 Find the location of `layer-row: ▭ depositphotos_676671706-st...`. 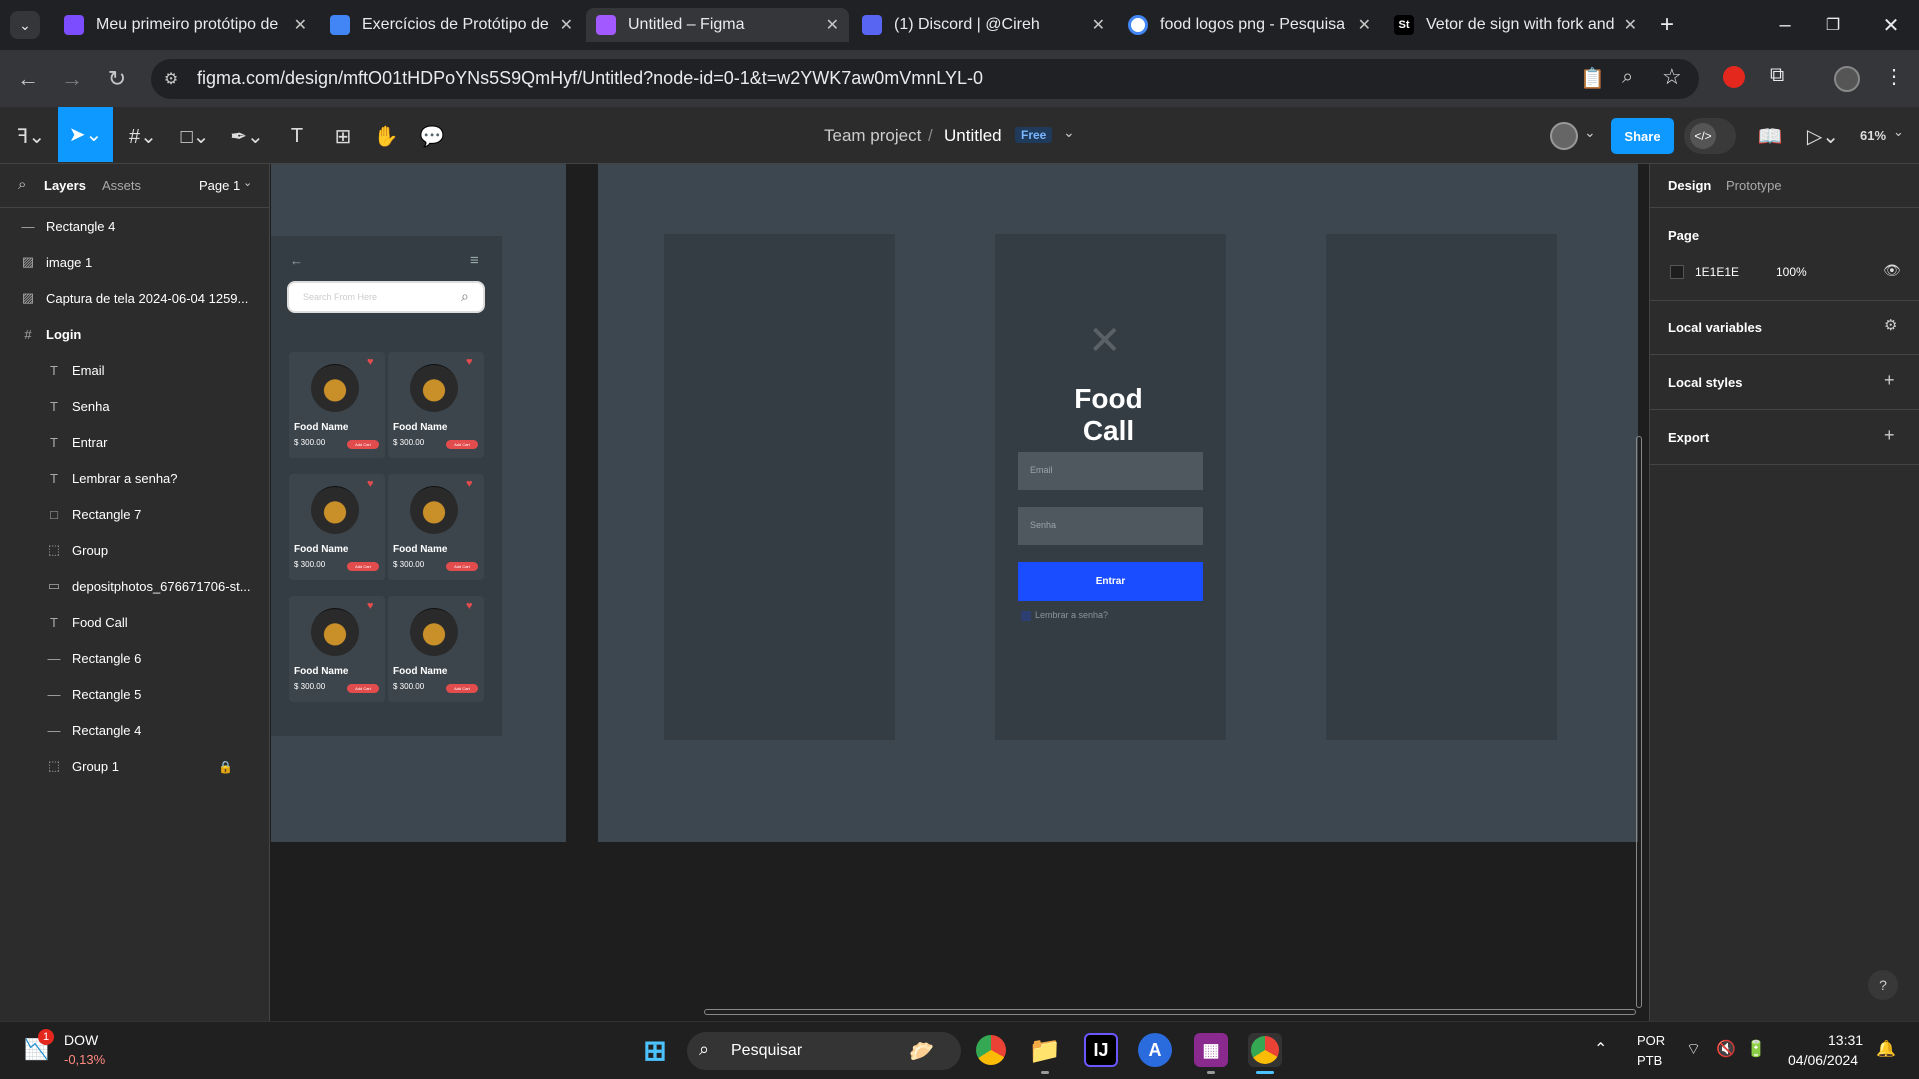

layer-row: ▭ depositphotos_676671706-st... is located at coordinates (135, 586).